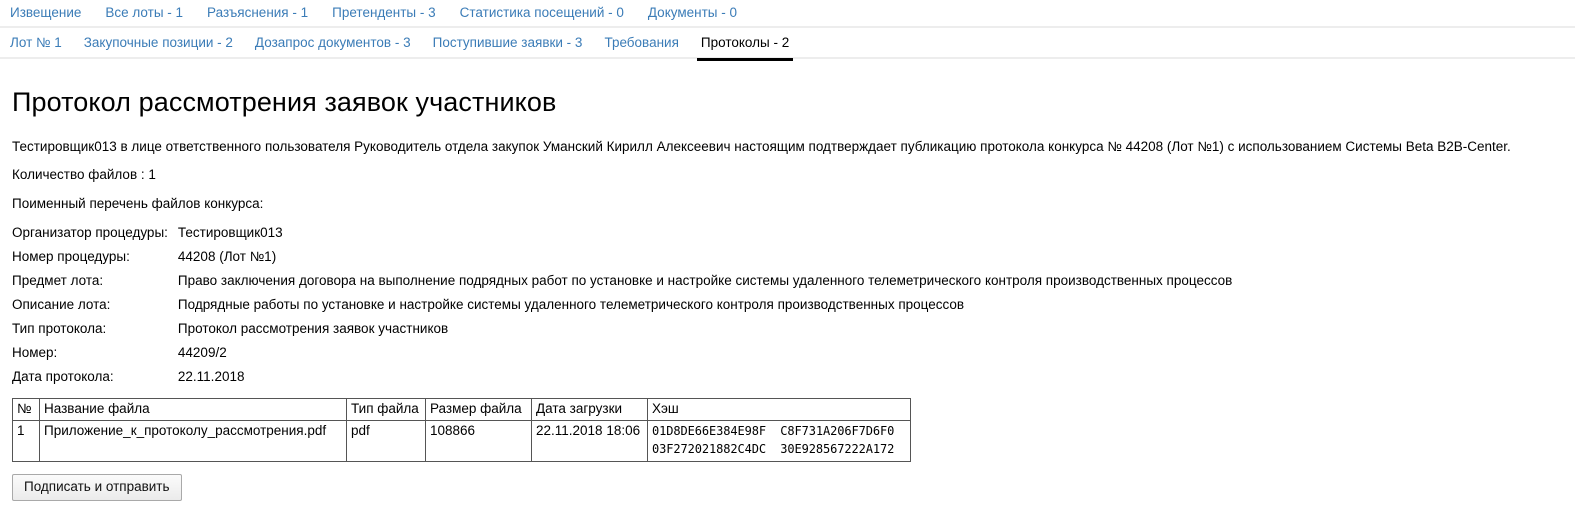 The width and height of the screenshot is (1575, 522). Describe the element at coordinates (384, 14) in the screenshot. I see `nav-item-pretendenty: Претенденты - 3` at that location.